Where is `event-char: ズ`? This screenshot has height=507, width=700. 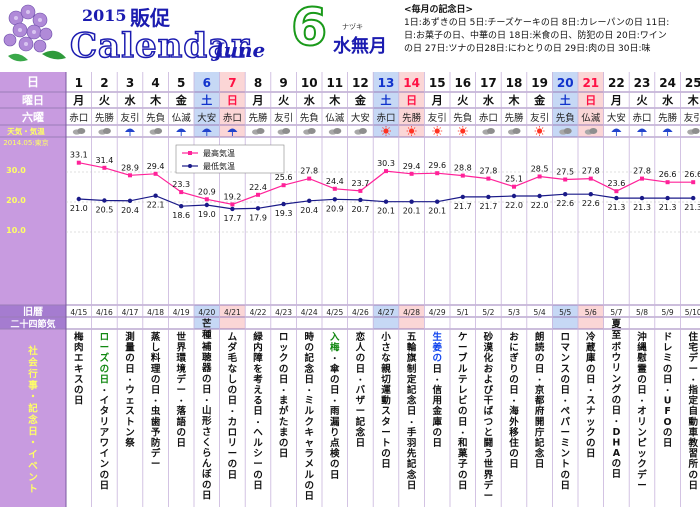 event-char: ズ is located at coordinates (105, 358).